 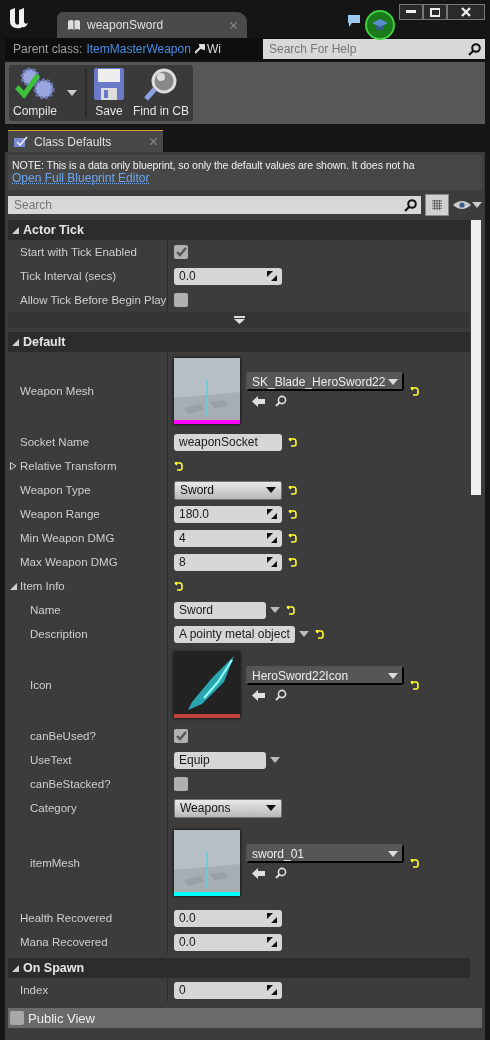 I want to click on scrollbar-thumb, so click(x=476, y=357).